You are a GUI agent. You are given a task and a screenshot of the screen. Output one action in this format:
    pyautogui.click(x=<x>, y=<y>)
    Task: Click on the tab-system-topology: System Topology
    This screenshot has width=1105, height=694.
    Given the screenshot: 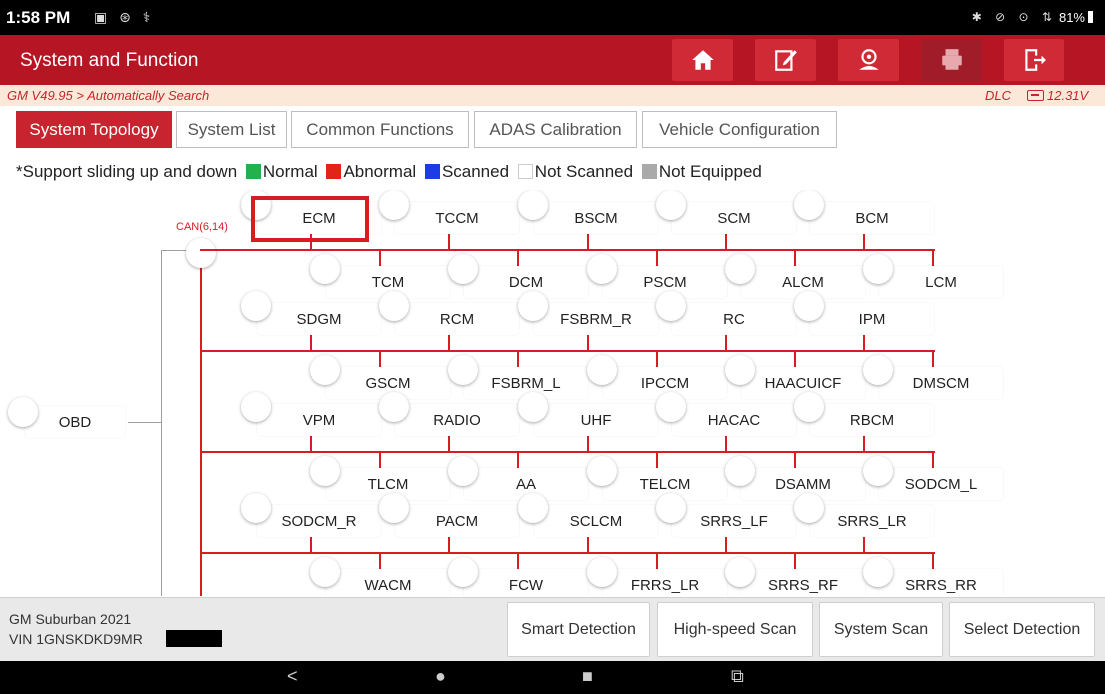 What is the action you would take?
    pyautogui.click(x=94, y=129)
    